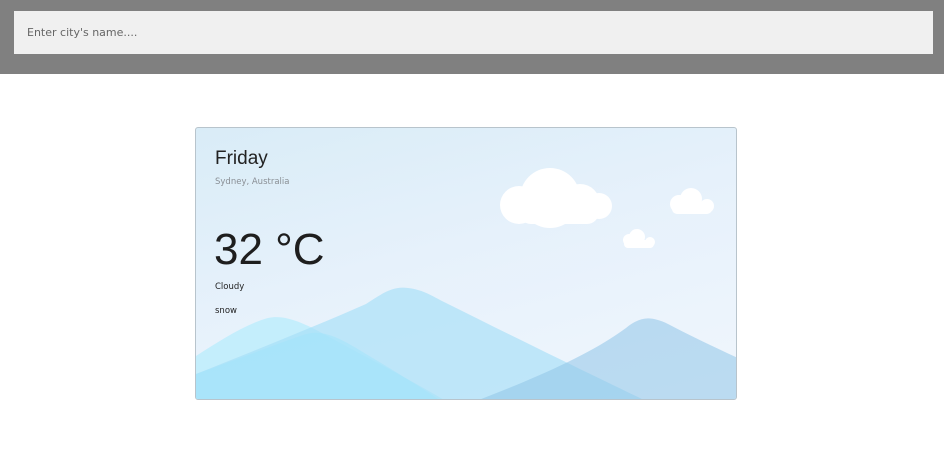 The width and height of the screenshot is (944, 472). I want to click on weather-day: Friday, so click(241, 158).